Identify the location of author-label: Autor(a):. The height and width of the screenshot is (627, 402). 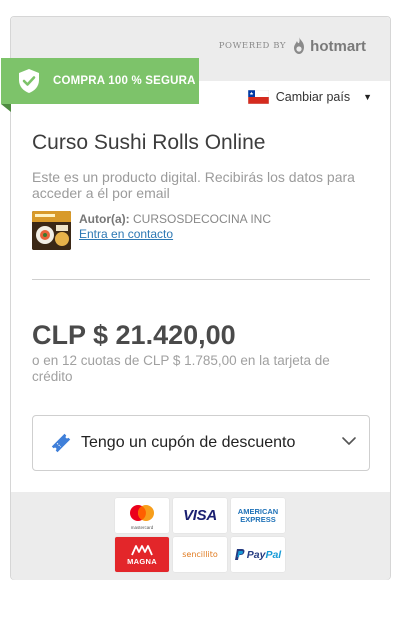
(104, 219).